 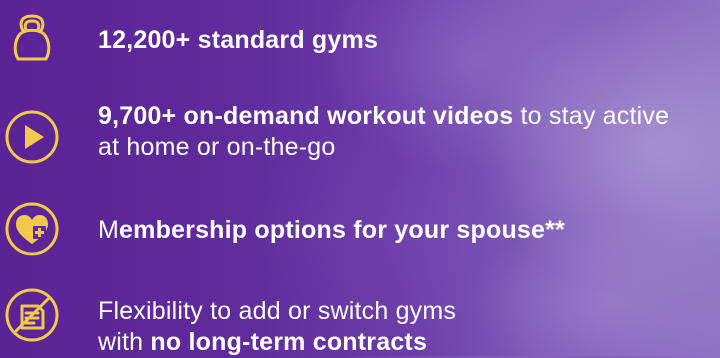 I want to click on feature-line1-flexibility: Flexibility to add or switch gyms, so click(x=277, y=311).